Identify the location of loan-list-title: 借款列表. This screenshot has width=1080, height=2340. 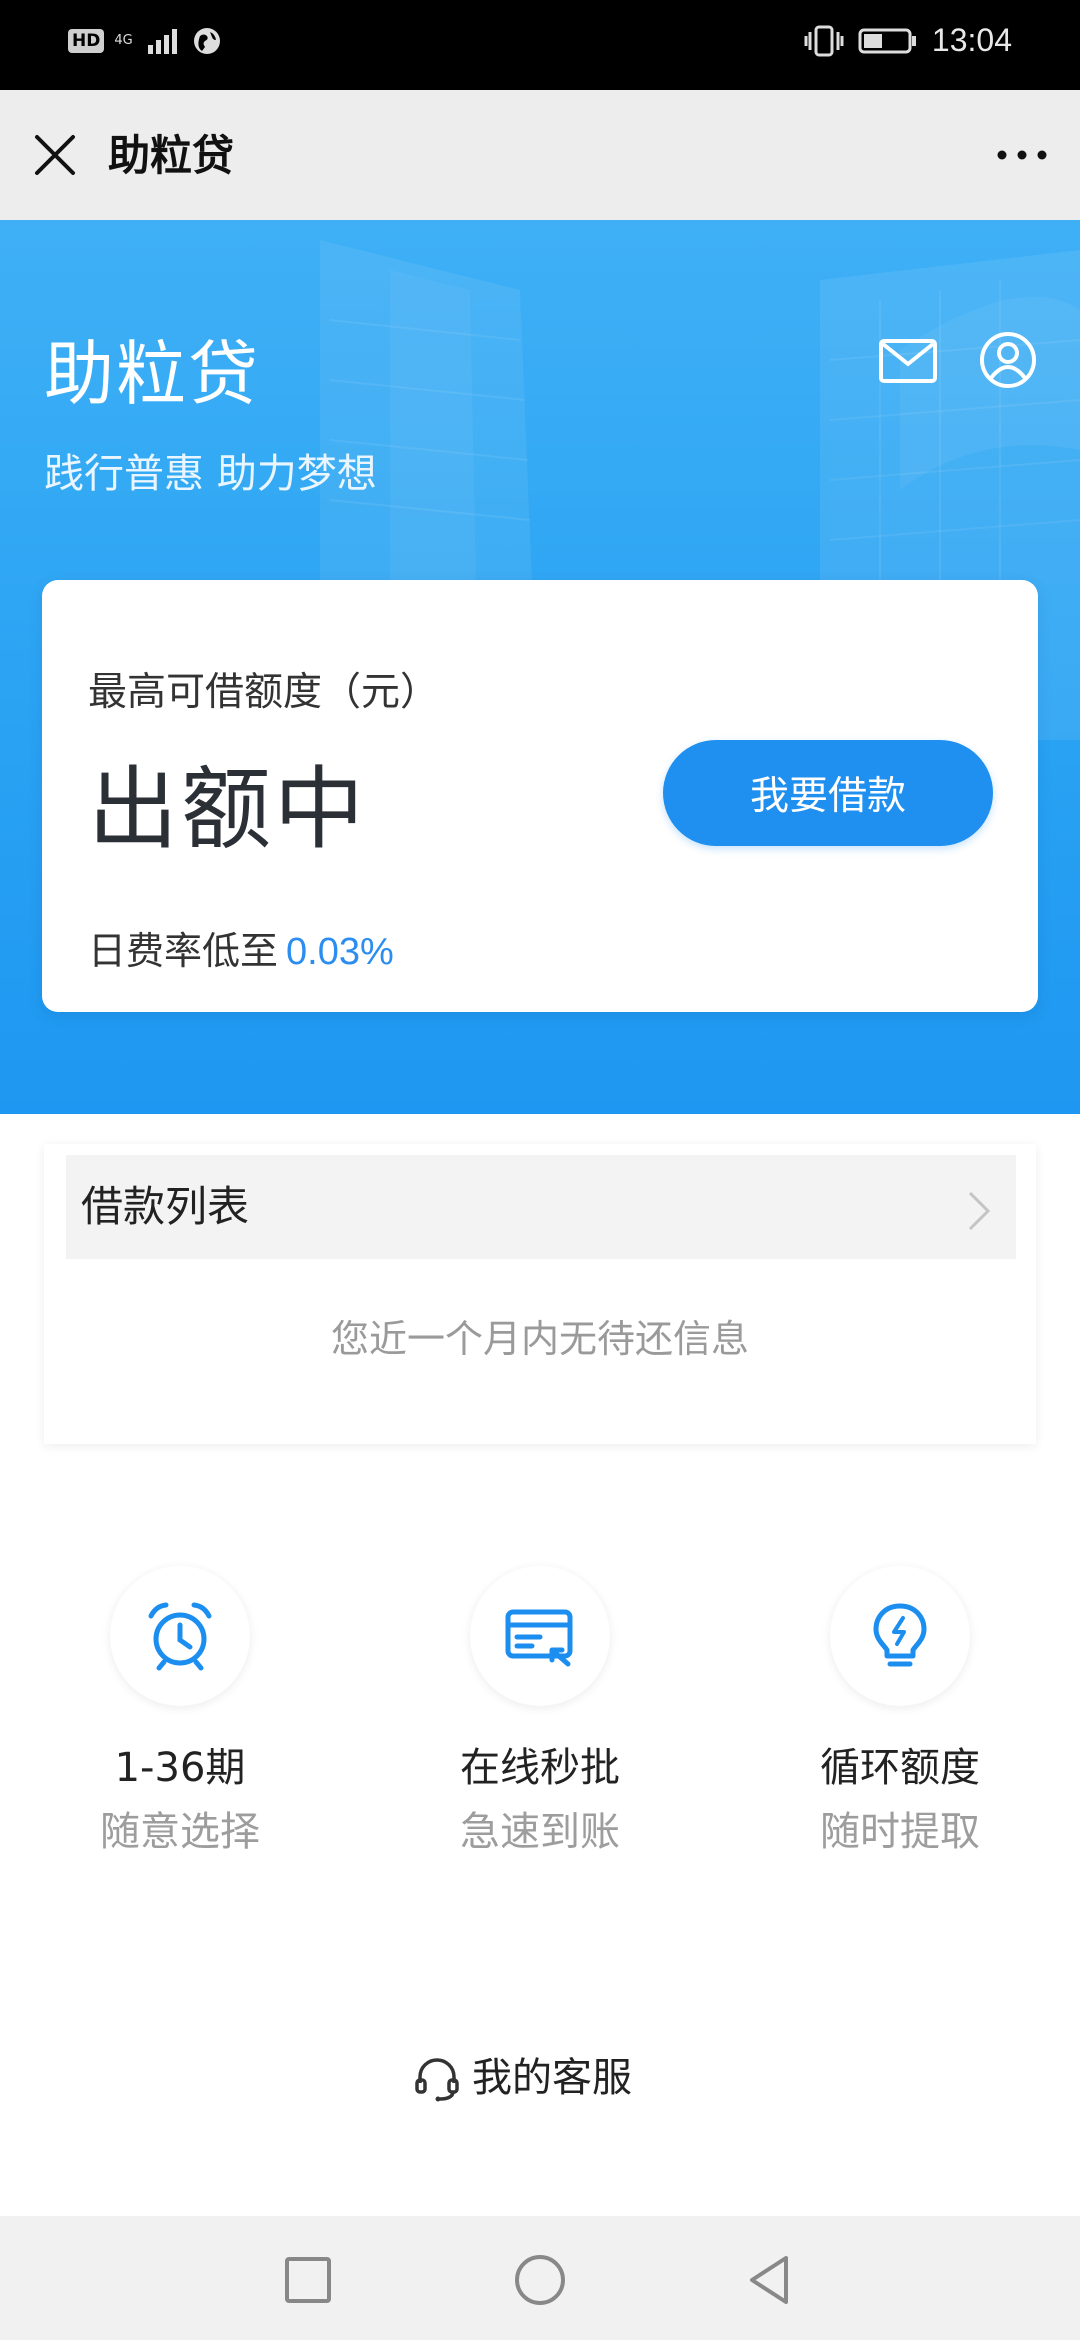
(165, 1206).